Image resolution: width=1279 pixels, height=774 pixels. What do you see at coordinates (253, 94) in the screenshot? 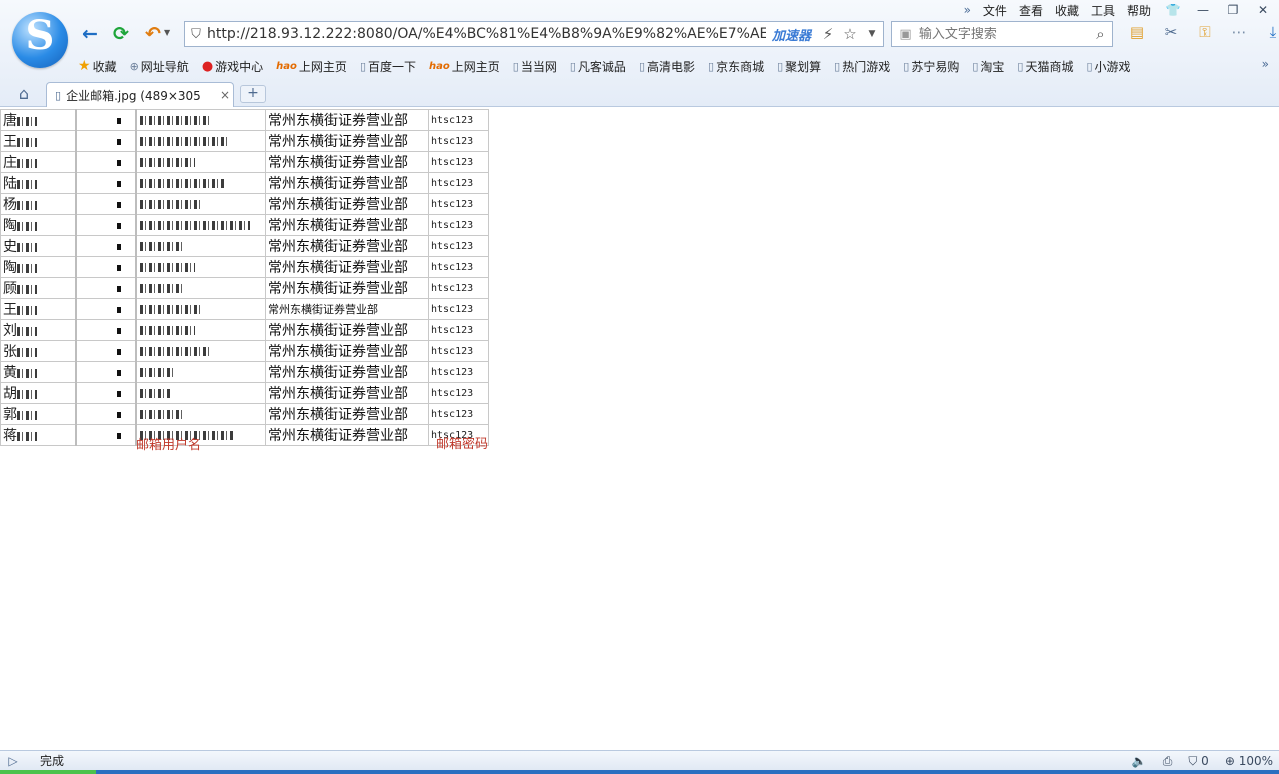
I see `new-tab-button: +` at bounding box center [253, 94].